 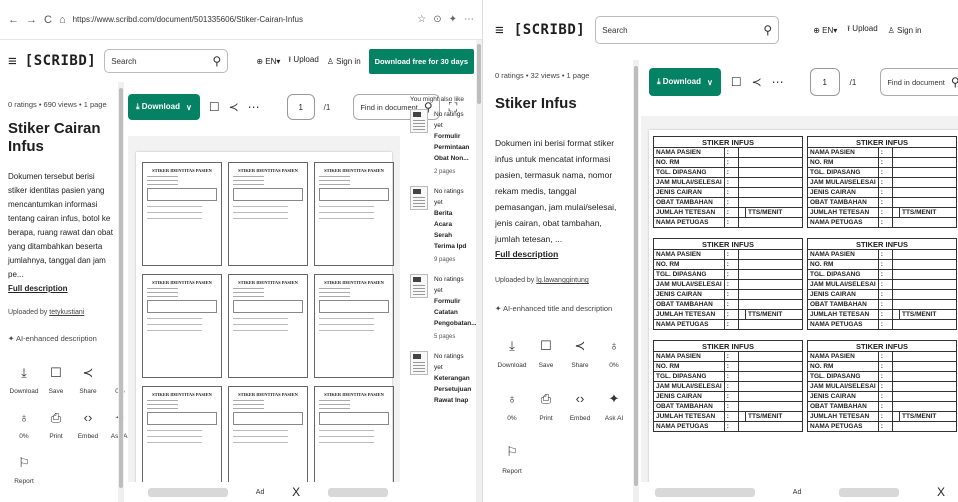 What do you see at coordinates (614, 408) in the screenshot?
I see `ask-ai-action: ✦ Ask AI` at bounding box center [614, 408].